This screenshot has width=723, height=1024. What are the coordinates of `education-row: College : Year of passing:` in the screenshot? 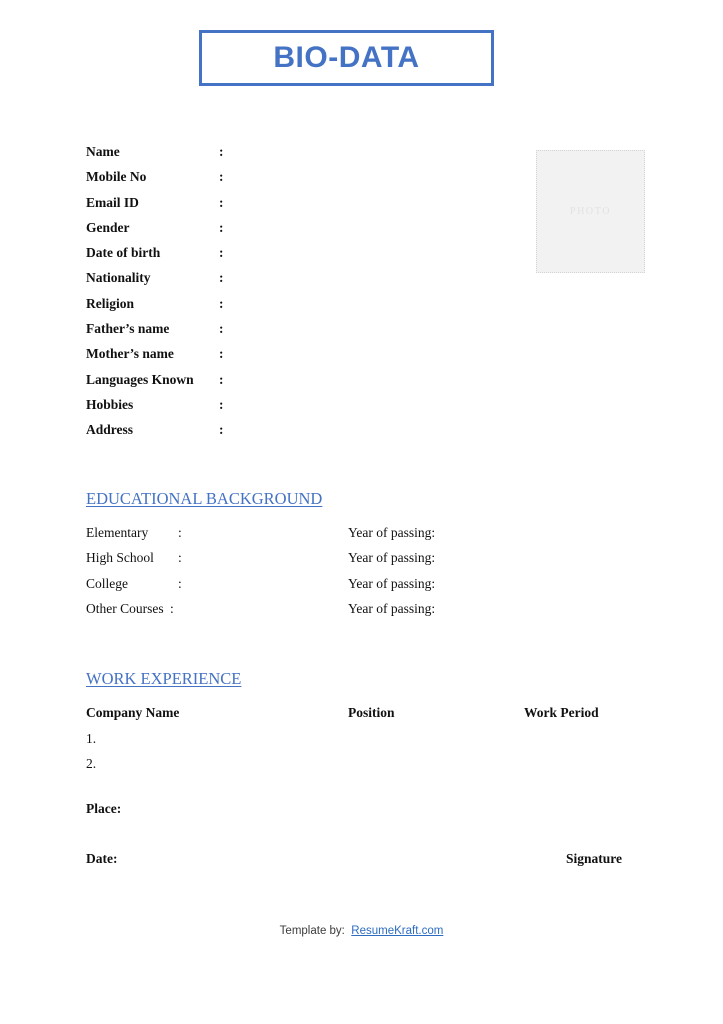 It's located at (356, 583).